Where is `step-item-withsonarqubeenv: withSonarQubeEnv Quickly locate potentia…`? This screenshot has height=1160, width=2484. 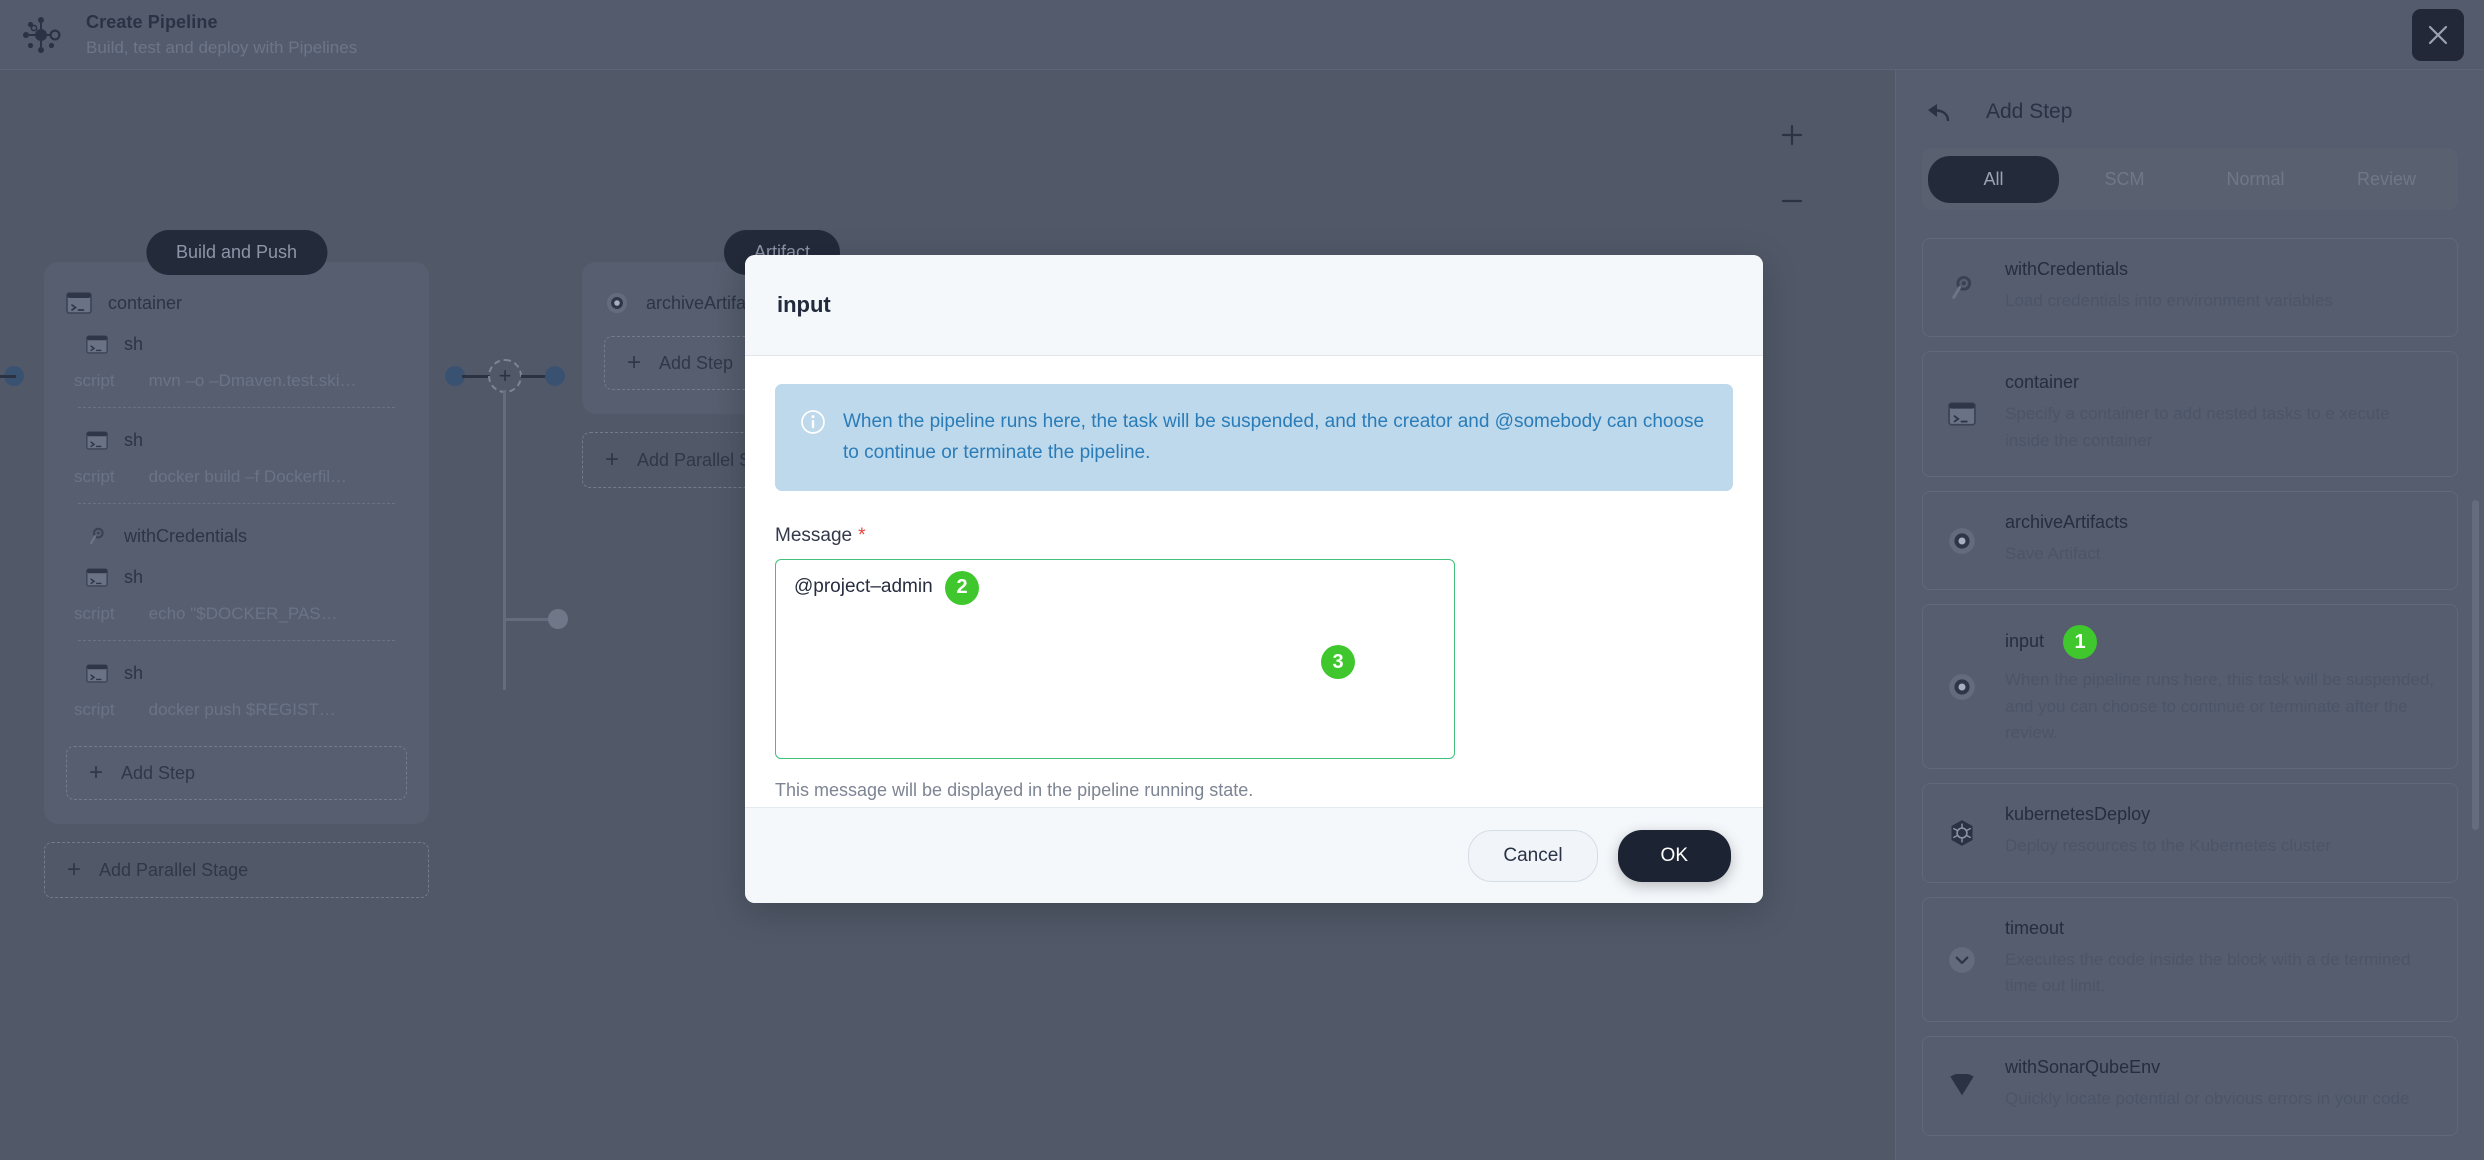 step-item-withsonarqubeenv: withSonarQubeEnv Quickly locate potentia… is located at coordinates (2190, 1086).